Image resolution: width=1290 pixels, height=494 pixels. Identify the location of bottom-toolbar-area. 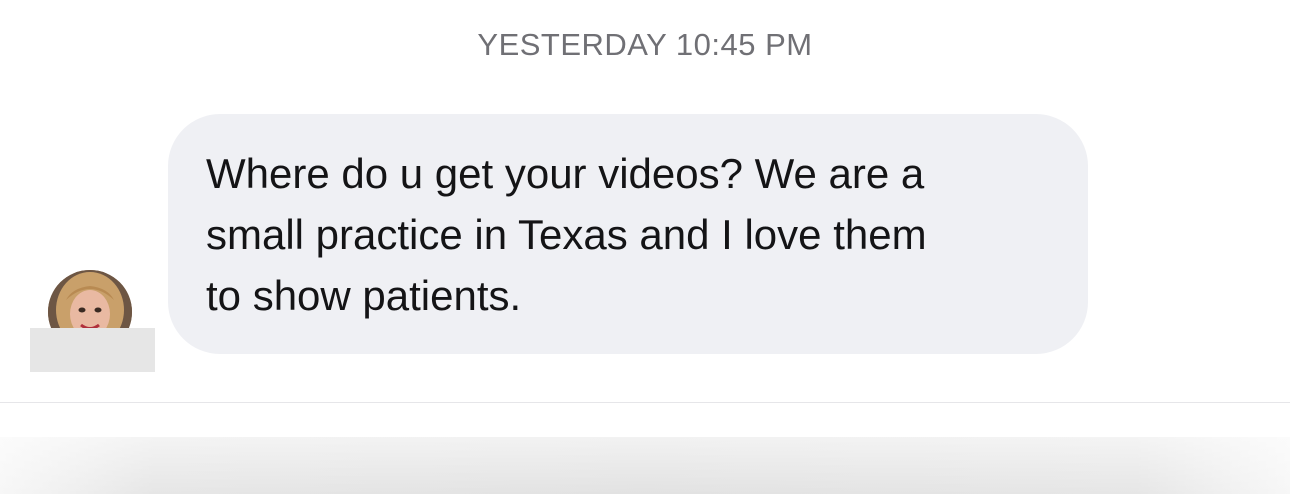
(645, 465).